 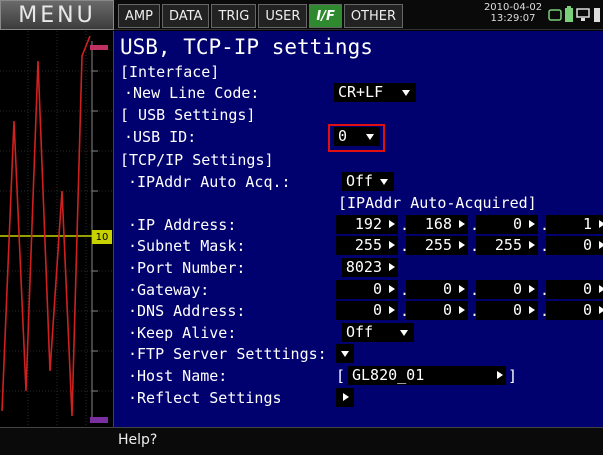 I want to click on menu-button: MENU, so click(x=57, y=15).